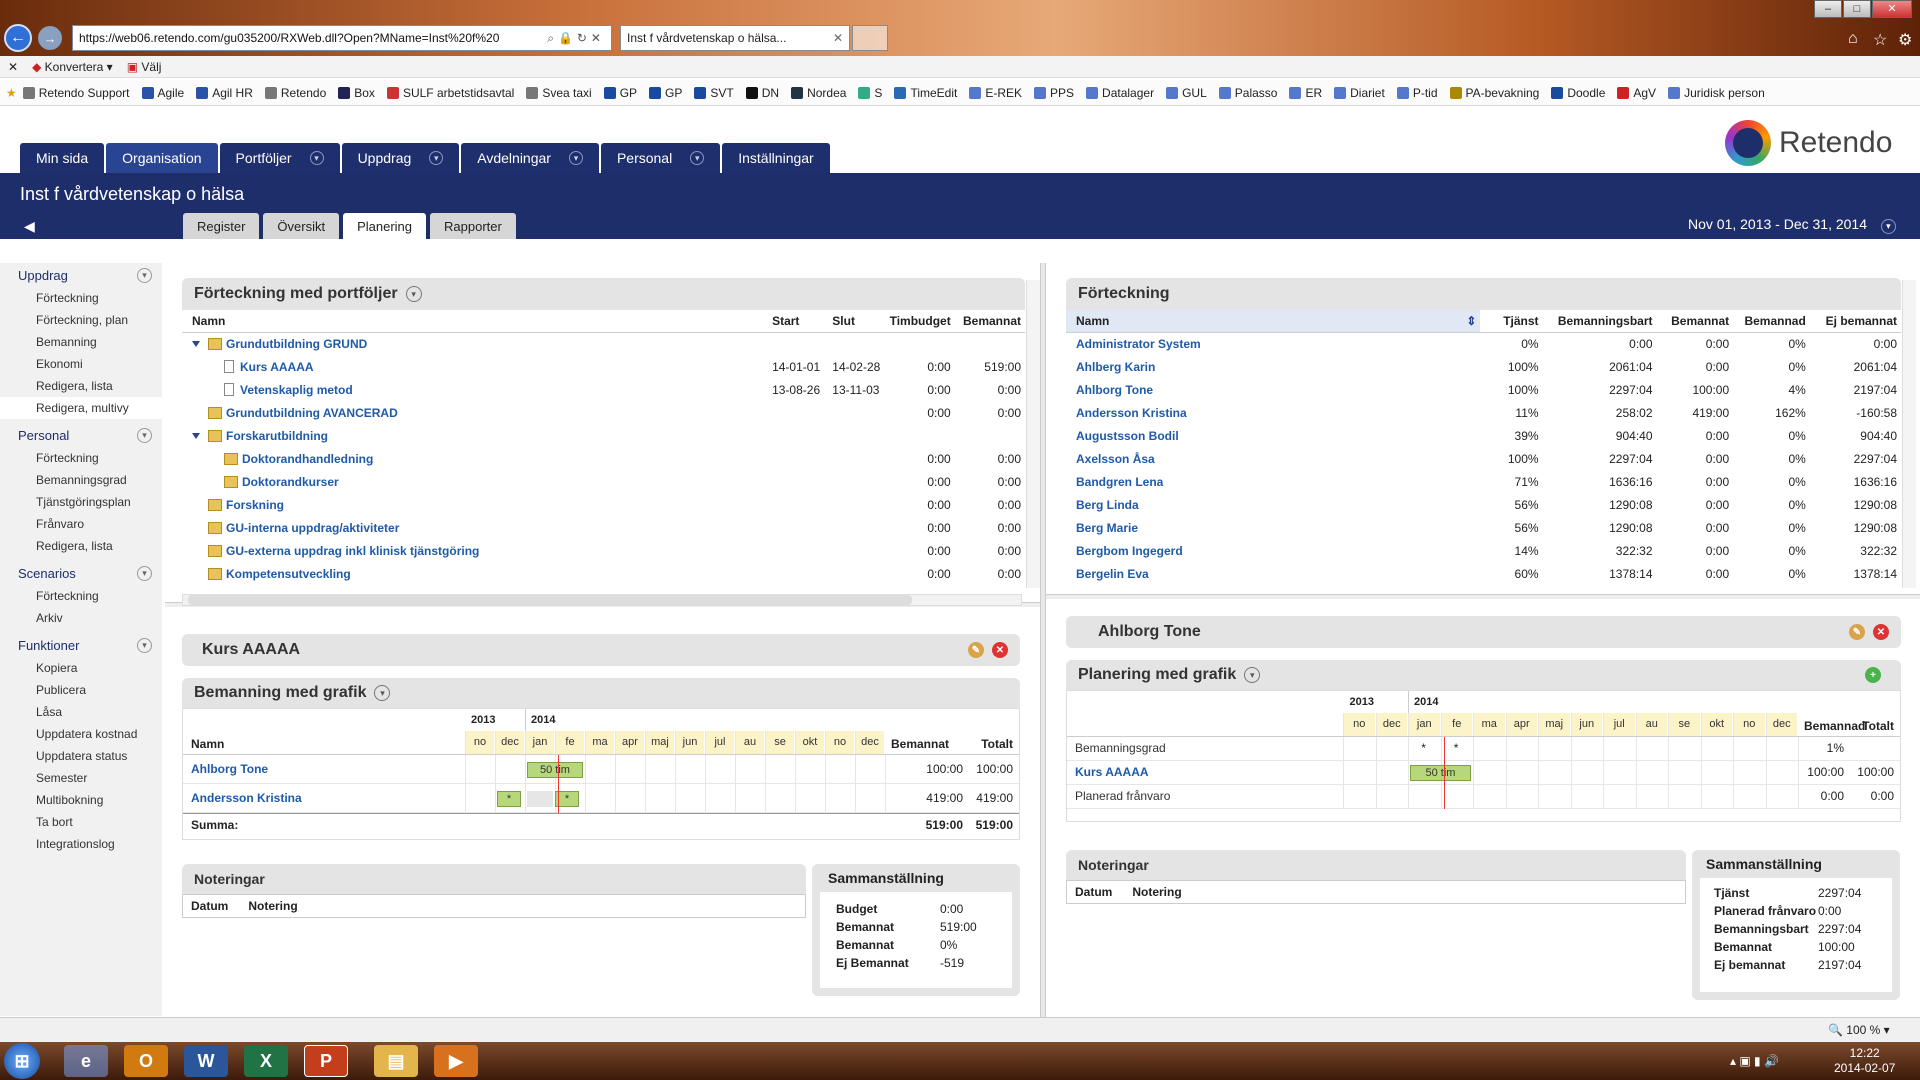 This screenshot has height=1080, width=1920. What do you see at coordinates (81, 298) in the screenshot?
I see `sidebar-item: Förteckning` at bounding box center [81, 298].